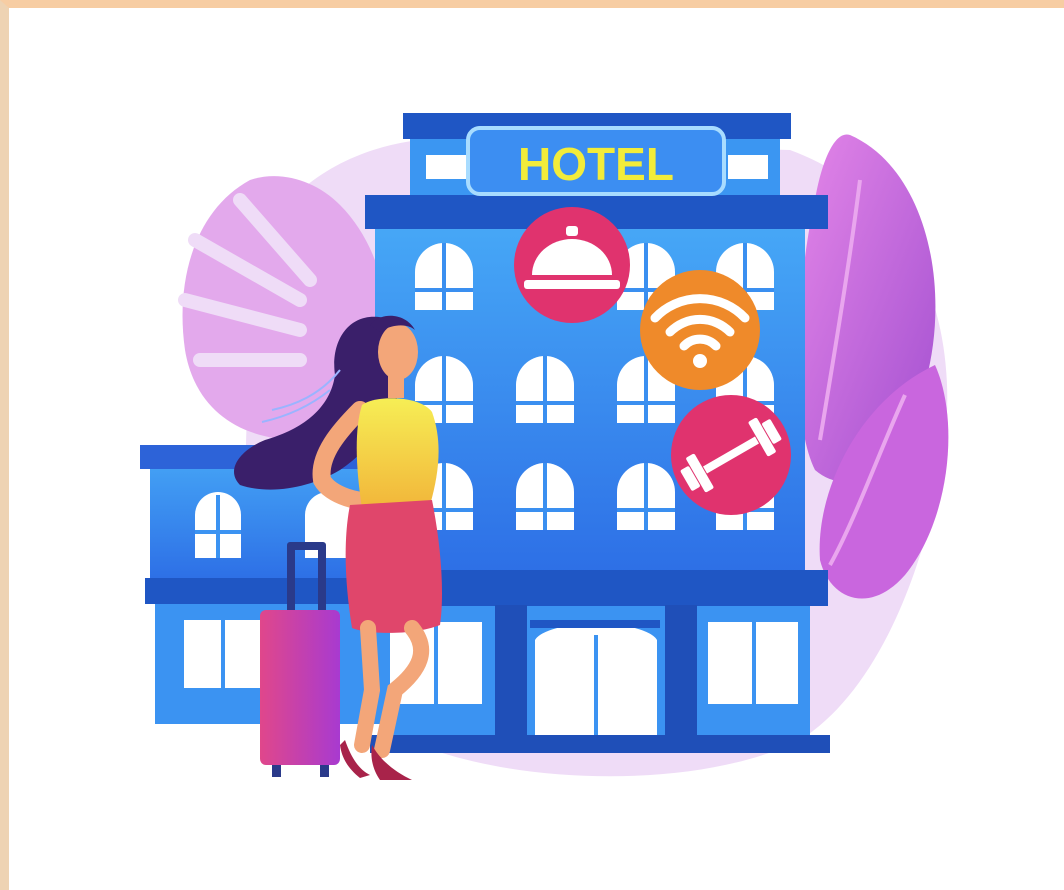  What do you see at coordinates (572, 265) in the screenshot?
I see `dining-cloche-icon` at bounding box center [572, 265].